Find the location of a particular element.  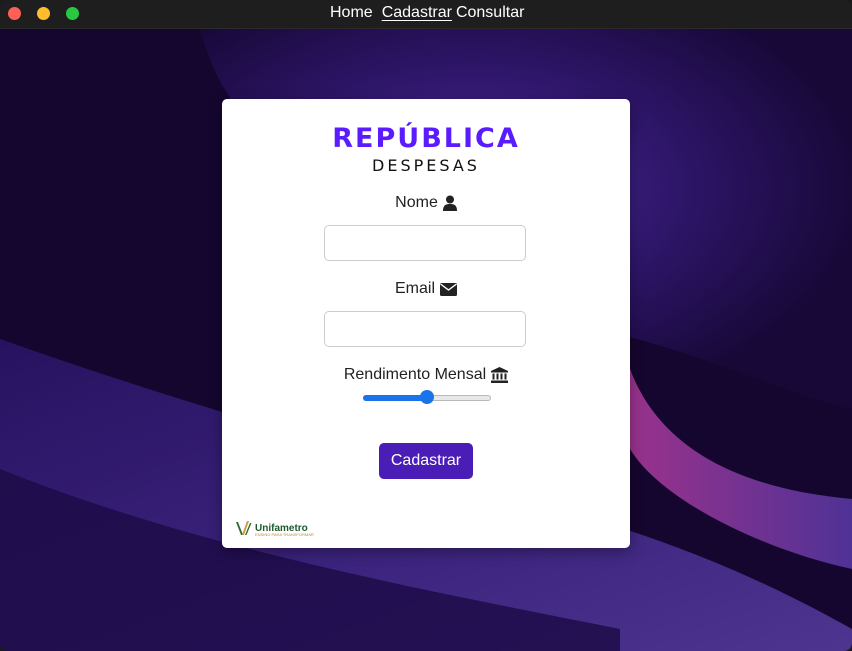

title-bar: Home Cadastrar Consultar is located at coordinates (426, 14).